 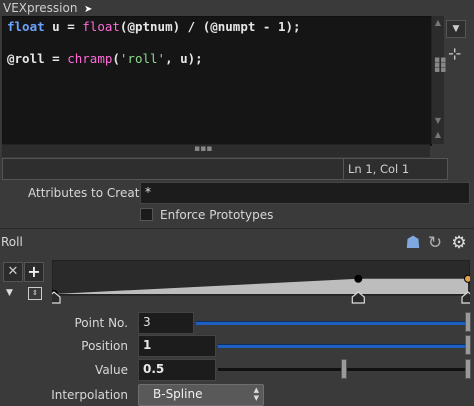 What do you see at coordinates (237, 228) in the screenshot?
I see `divider` at bounding box center [237, 228].